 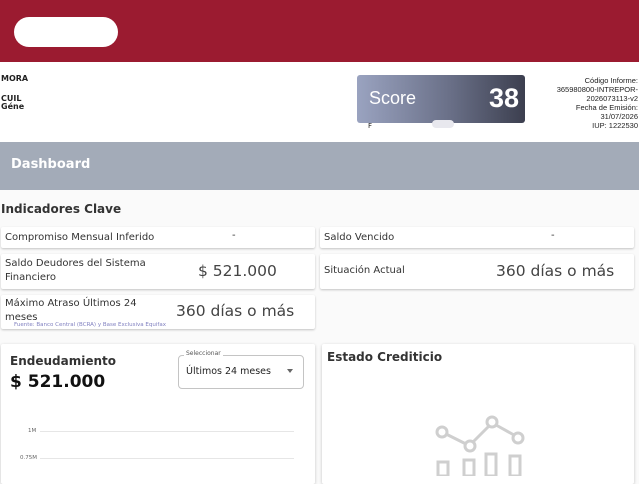 I want to click on chevron-down-icon, so click(x=290, y=371).